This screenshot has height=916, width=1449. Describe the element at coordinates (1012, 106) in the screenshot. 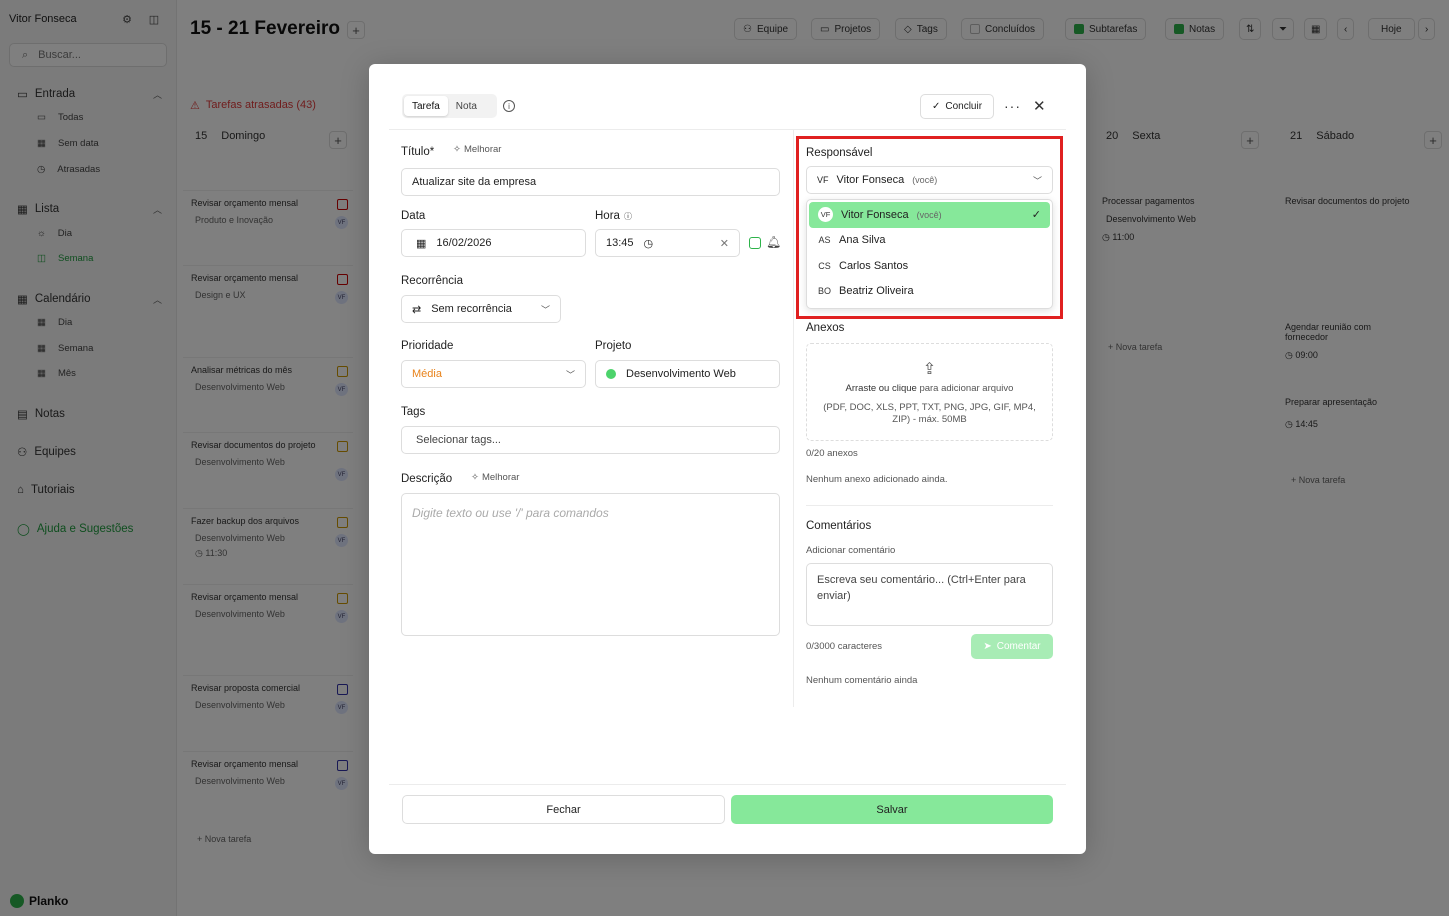

I see `more-options-icon: ···` at that location.